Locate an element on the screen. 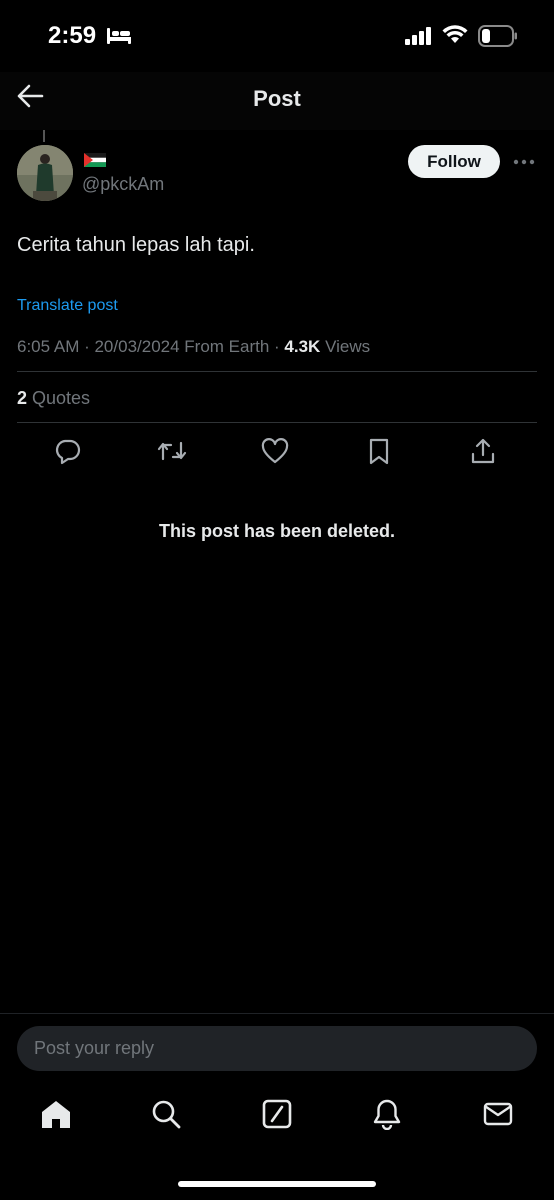 The width and height of the screenshot is (554, 1200). reply-button is located at coordinates (68, 453).